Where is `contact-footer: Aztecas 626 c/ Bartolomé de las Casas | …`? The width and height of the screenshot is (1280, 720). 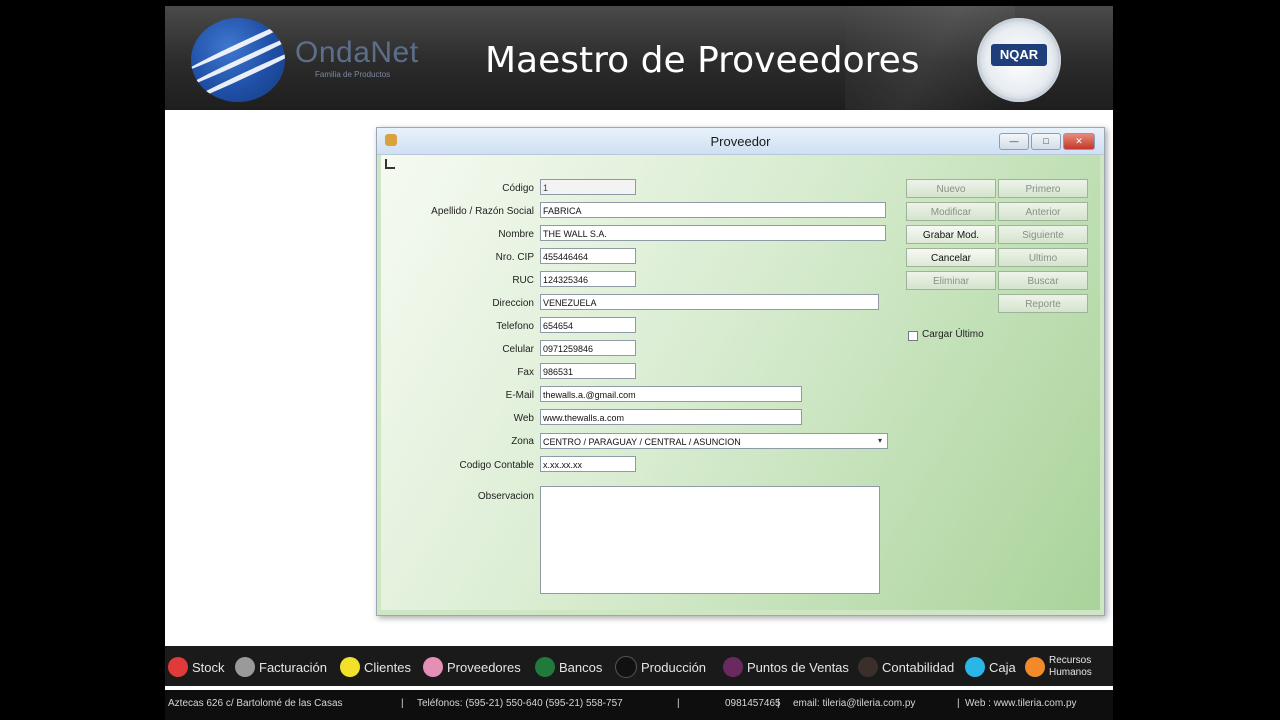
contact-footer: Aztecas 626 c/ Bartolomé de las Casas | … is located at coordinates (639, 705).